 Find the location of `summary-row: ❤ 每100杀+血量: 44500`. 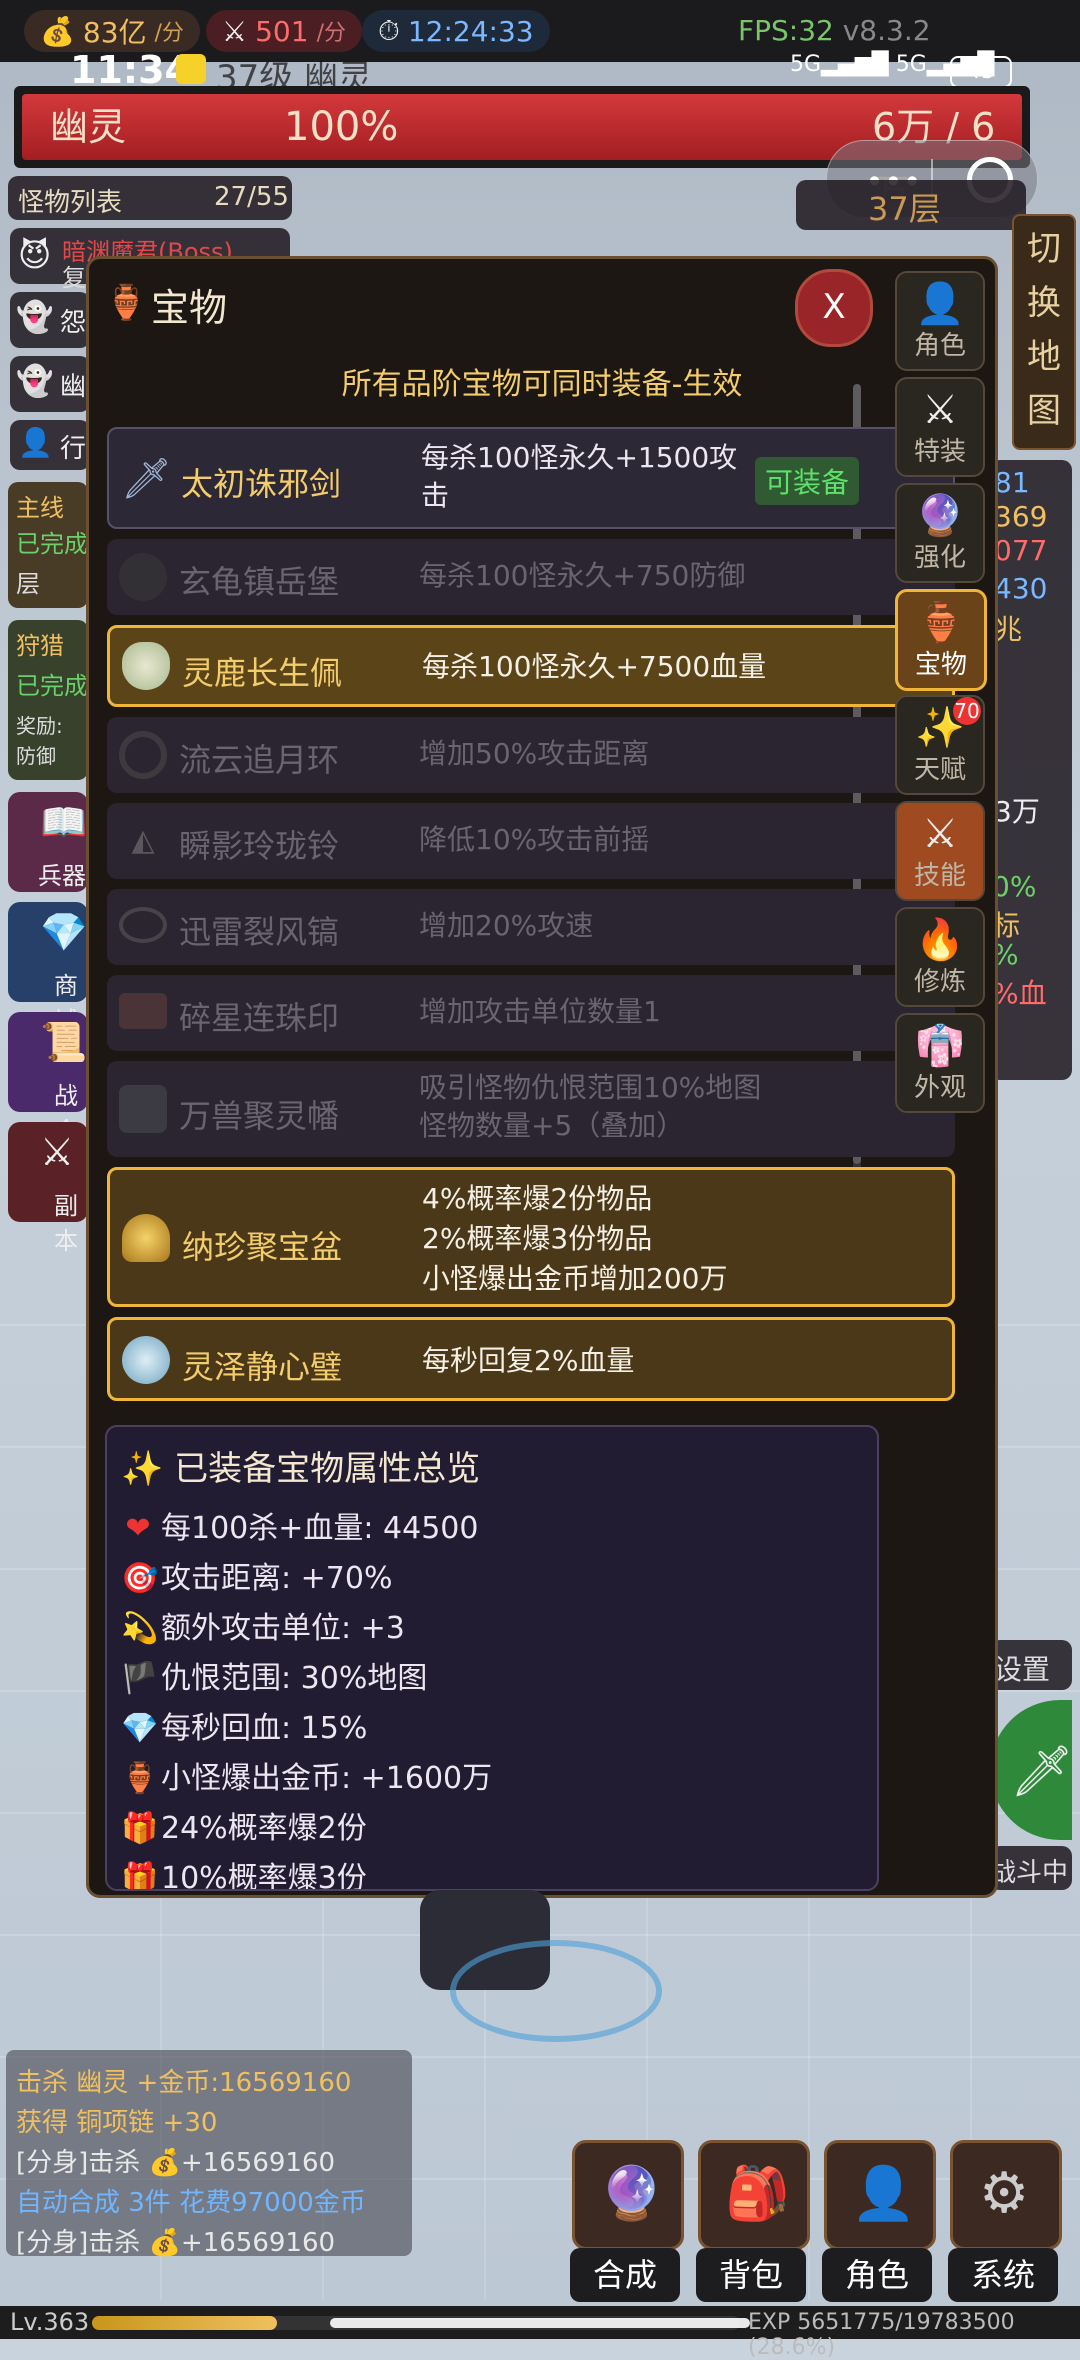

summary-row: ❤ 每100杀+血量: 44500 is located at coordinates (299, 1525).